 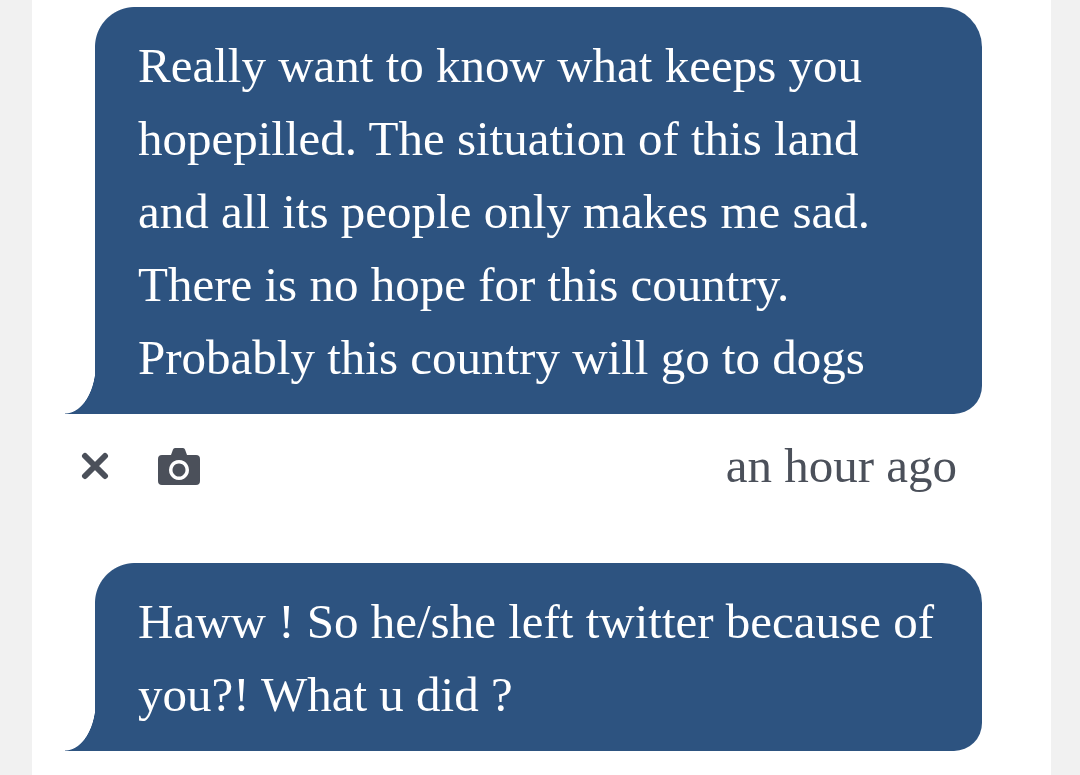 I want to click on camera-button, so click(x=179, y=466).